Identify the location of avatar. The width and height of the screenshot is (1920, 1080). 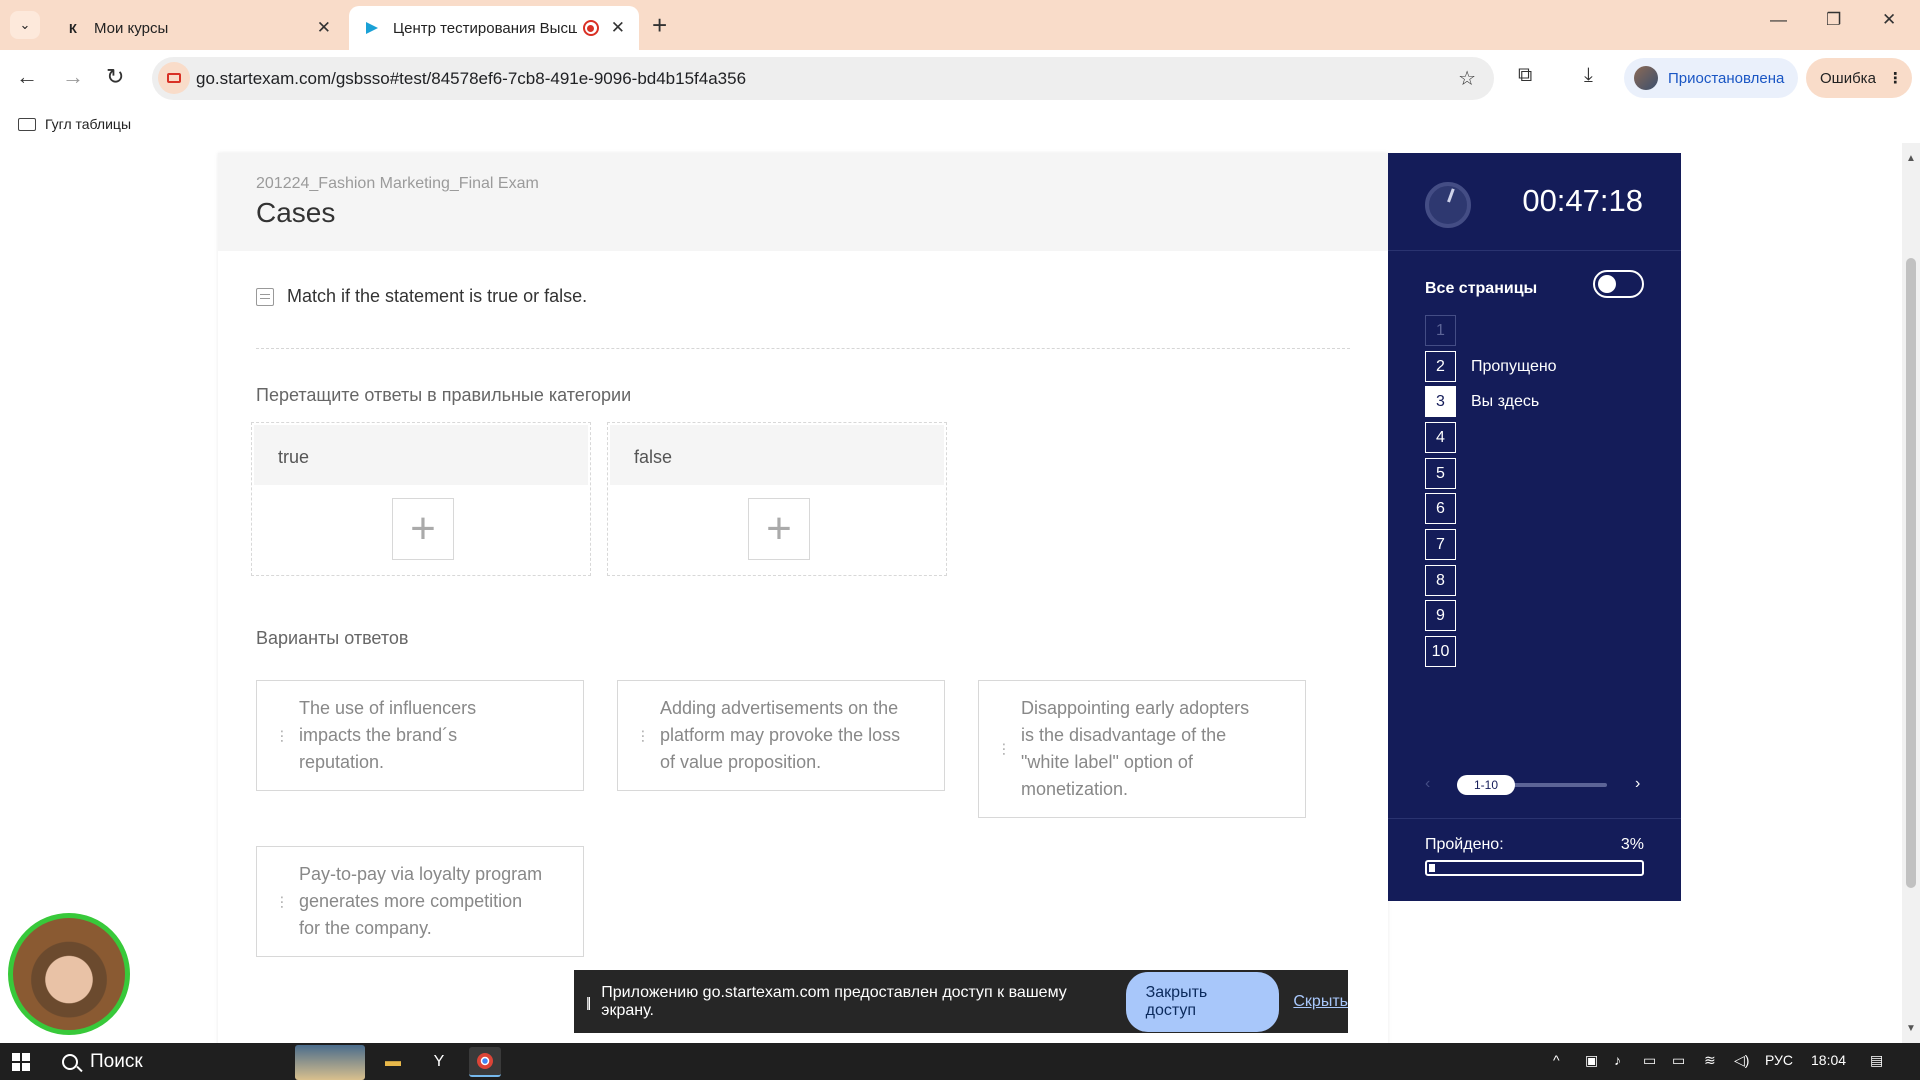
(1646, 78).